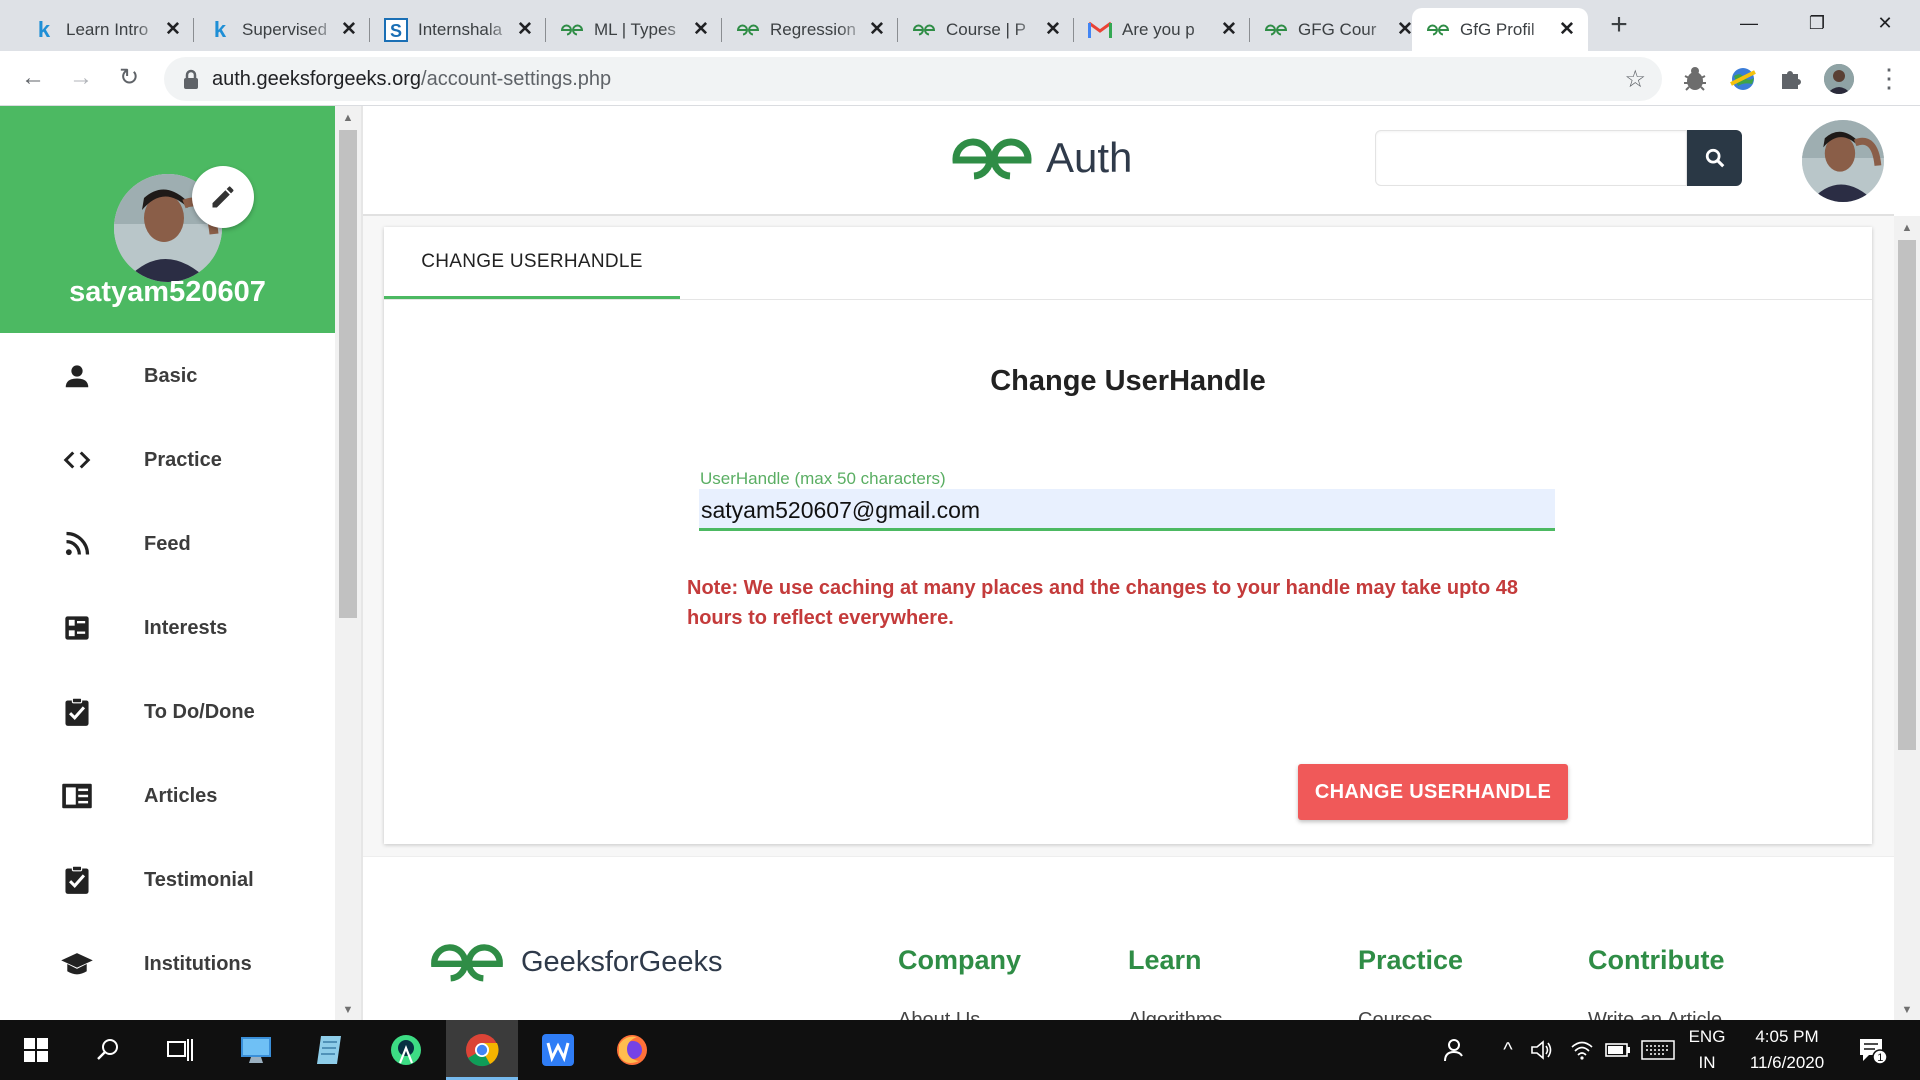 The width and height of the screenshot is (1920, 1080). I want to click on notification-count: 1, so click(1880, 1058).